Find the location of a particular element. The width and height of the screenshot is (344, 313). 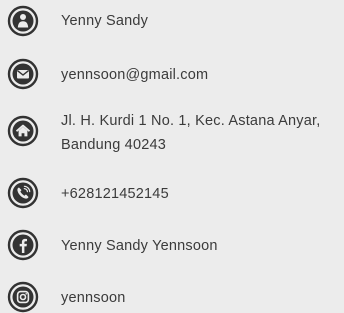

home-icon is located at coordinates (23, 131).